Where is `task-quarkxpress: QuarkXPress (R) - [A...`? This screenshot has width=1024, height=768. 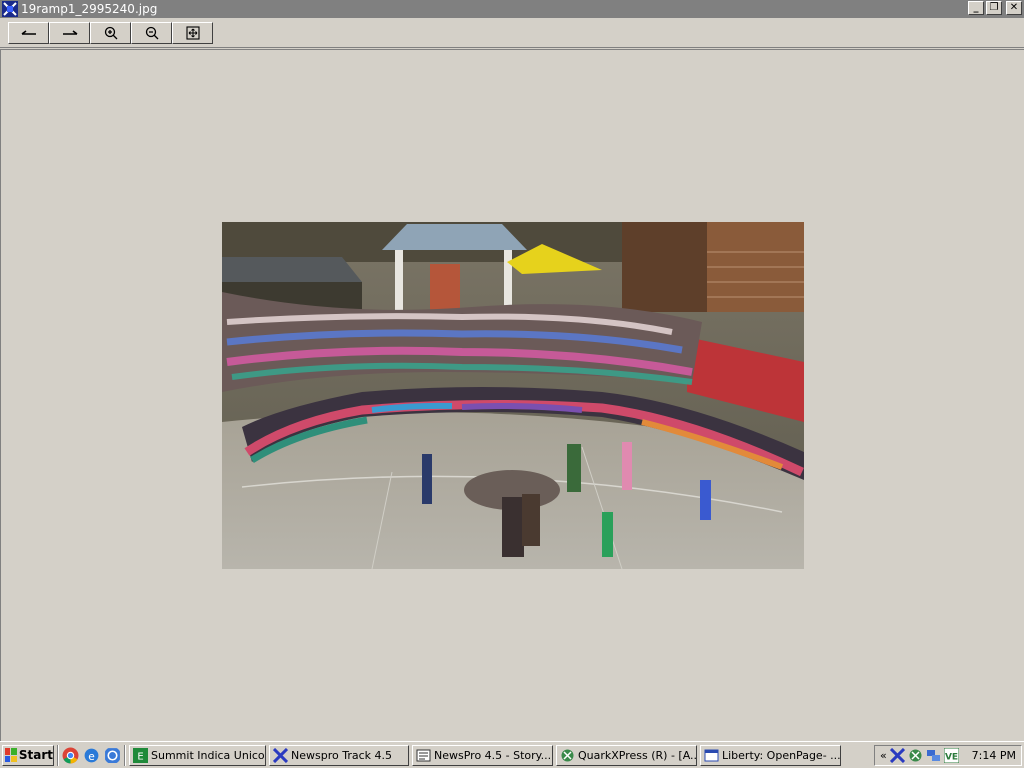 task-quarkxpress: QuarkXPress (R) - [A... is located at coordinates (626, 755).